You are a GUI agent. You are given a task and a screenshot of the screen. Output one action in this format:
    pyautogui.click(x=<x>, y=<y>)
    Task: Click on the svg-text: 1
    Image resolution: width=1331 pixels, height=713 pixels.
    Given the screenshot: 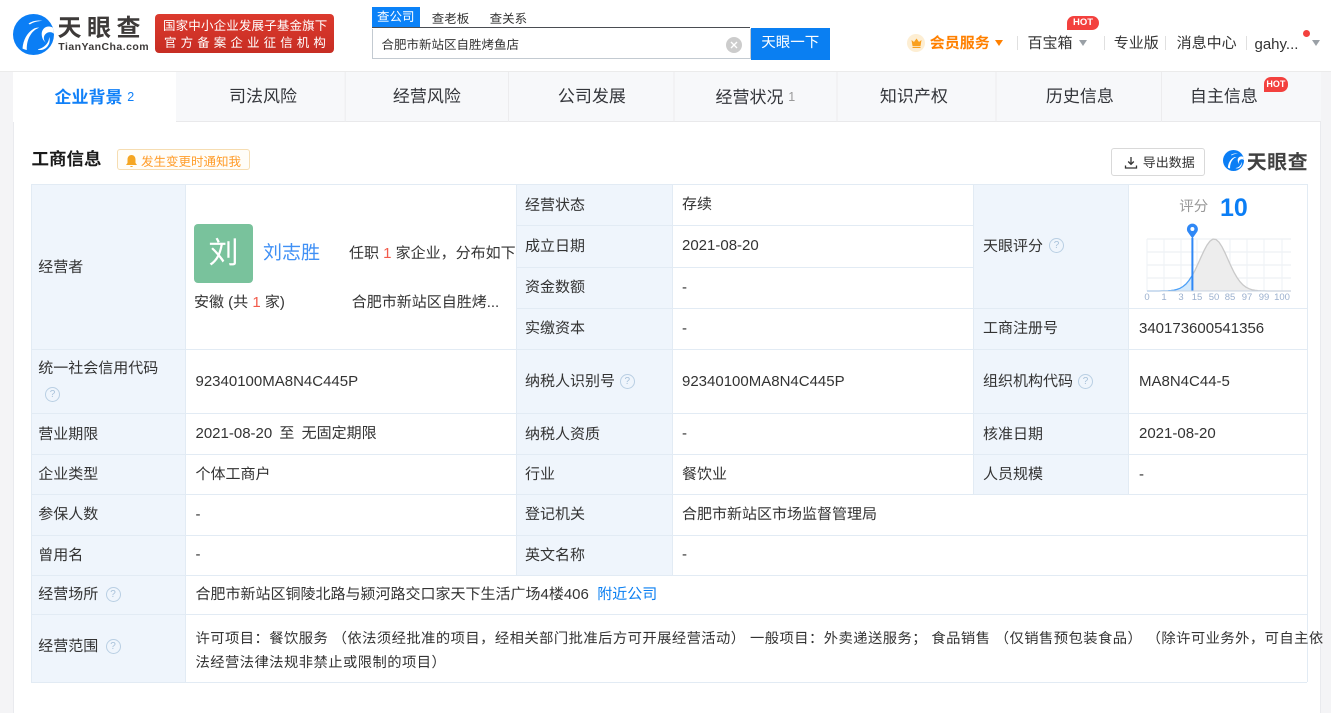 What is the action you would take?
    pyautogui.click(x=1163, y=297)
    